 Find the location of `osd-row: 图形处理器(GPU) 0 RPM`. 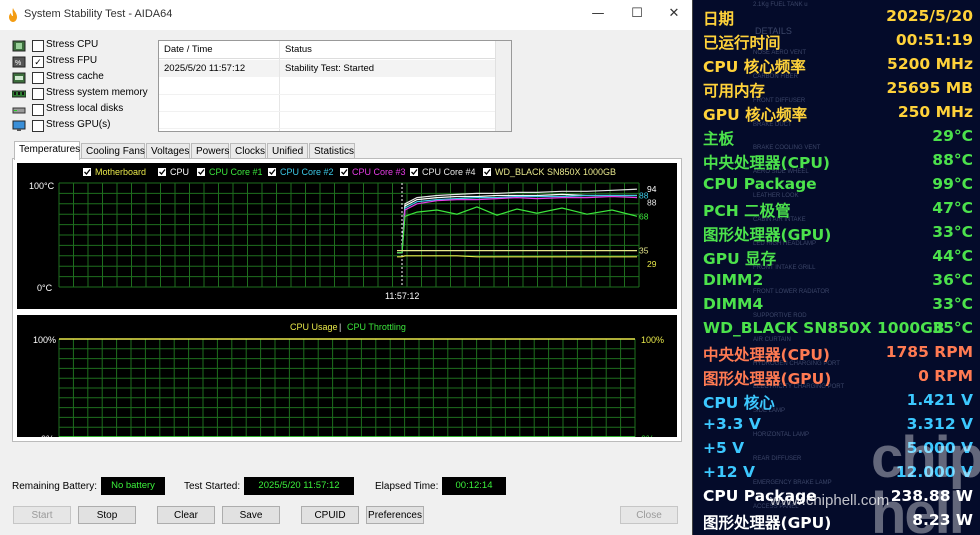

osd-row: 图形处理器(GPU) 0 RPM is located at coordinates (836, 379).